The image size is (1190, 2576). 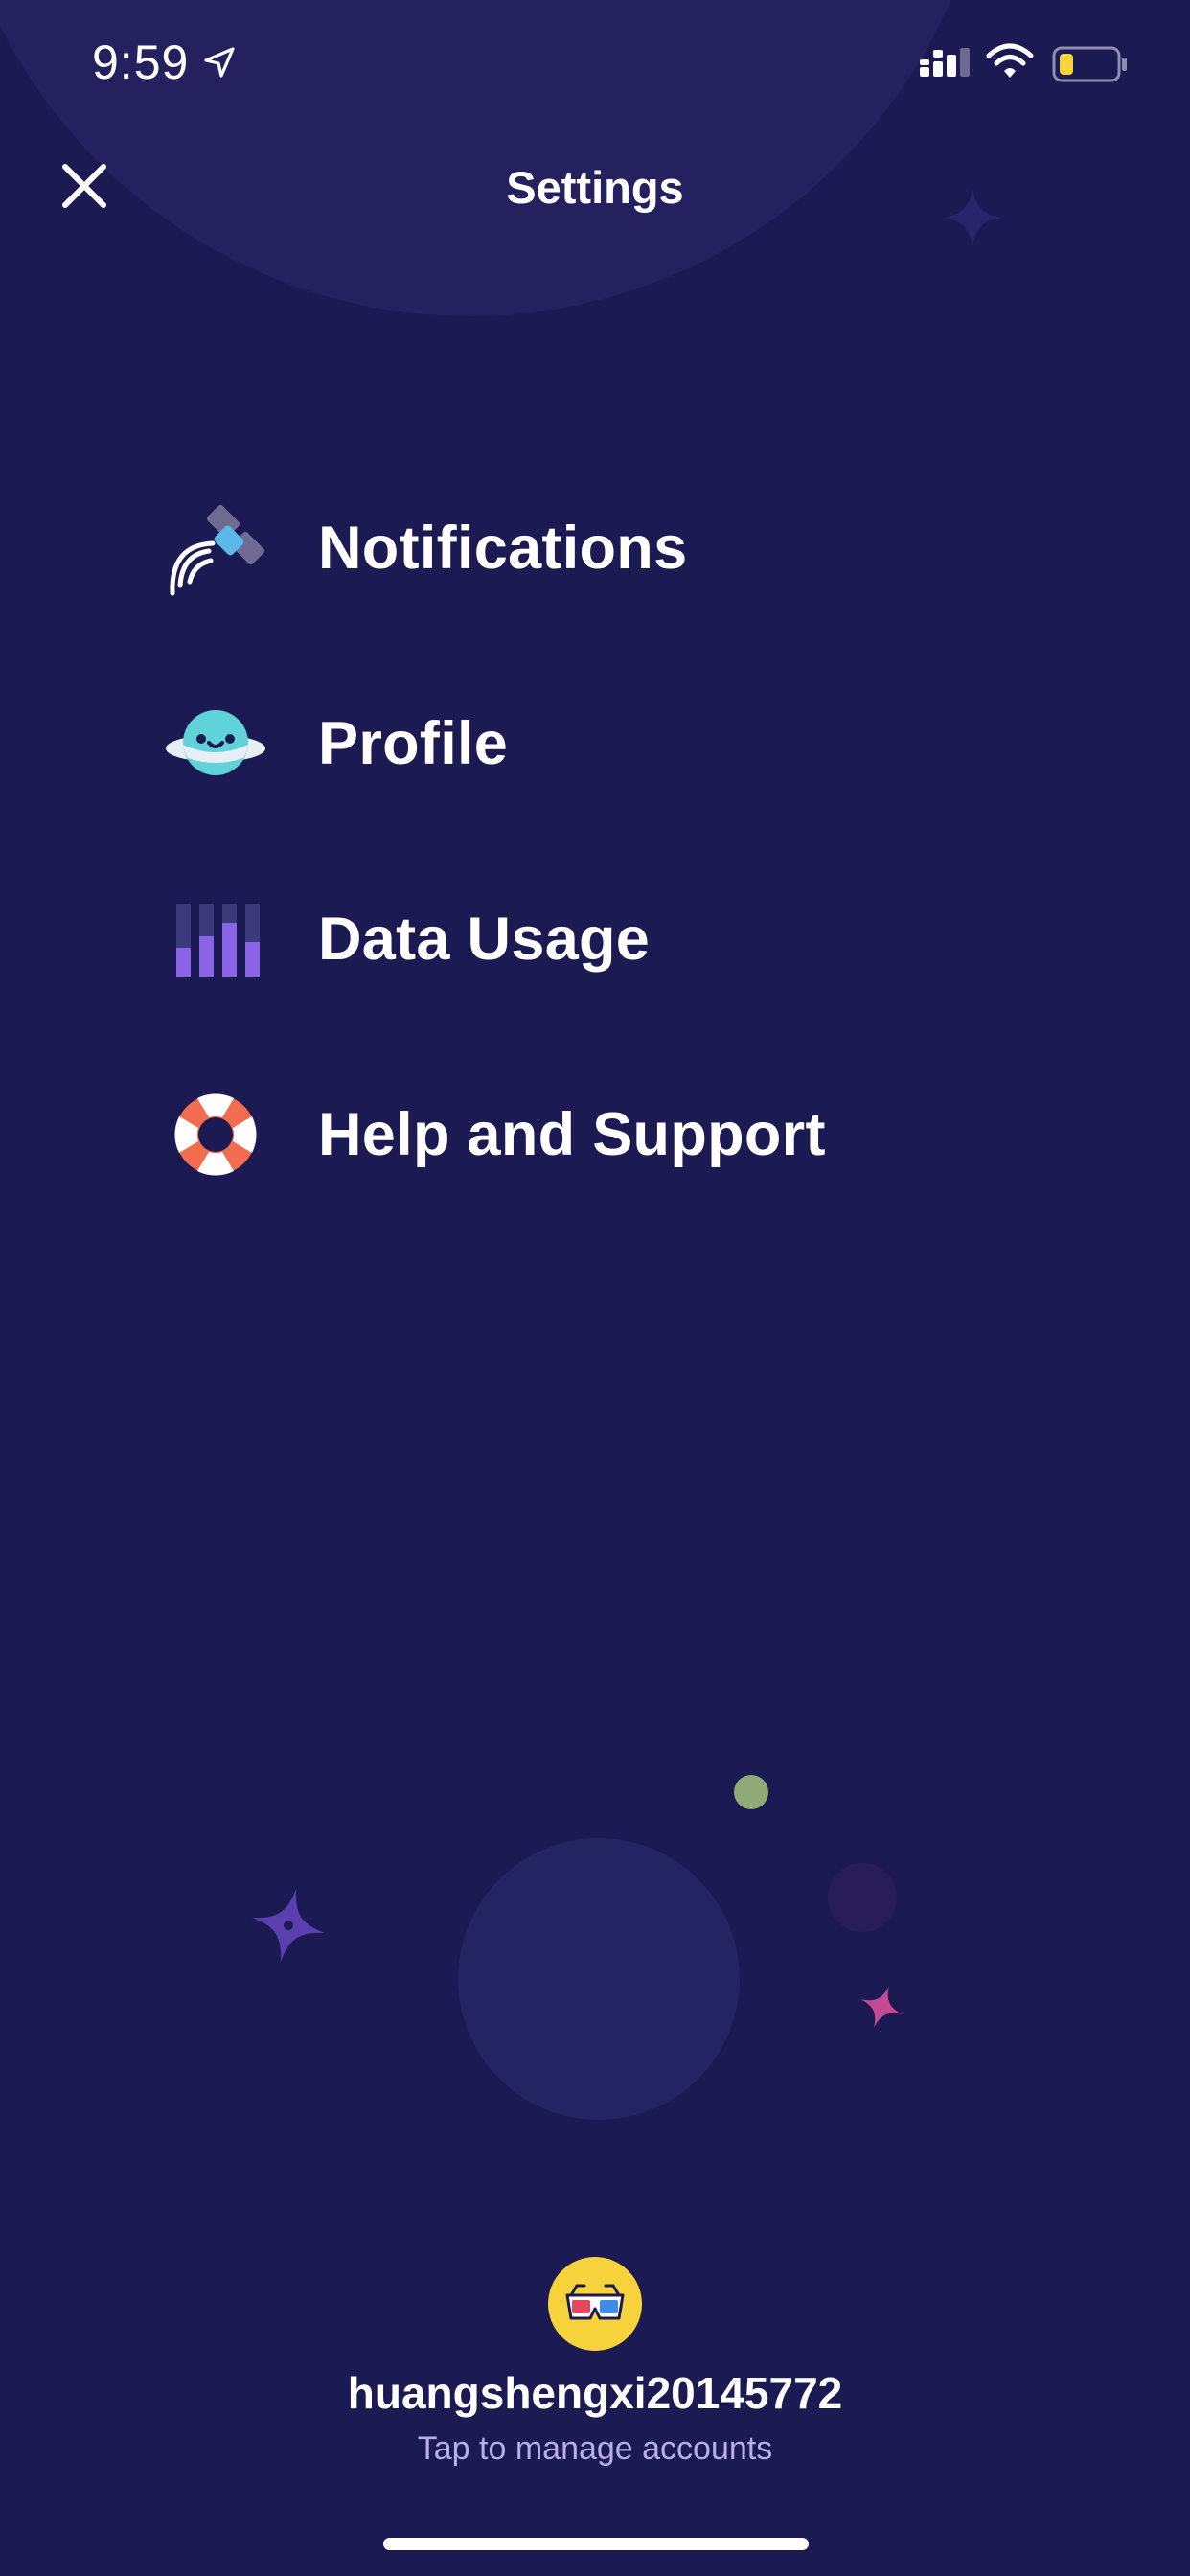 What do you see at coordinates (882, 2007) in the screenshot?
I see `pink-star-icon` at bounding box center [882, 2007].